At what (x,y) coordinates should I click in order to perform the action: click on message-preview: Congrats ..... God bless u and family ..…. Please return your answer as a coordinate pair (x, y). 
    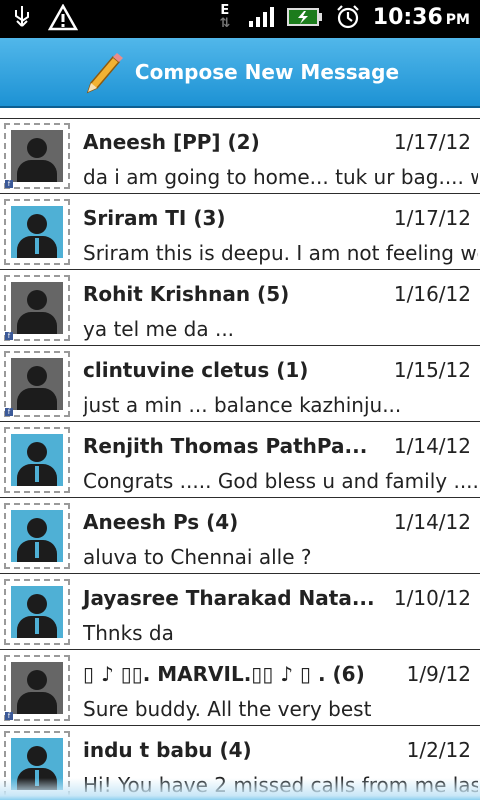
    Looking at the image, I should click on (280, 481).